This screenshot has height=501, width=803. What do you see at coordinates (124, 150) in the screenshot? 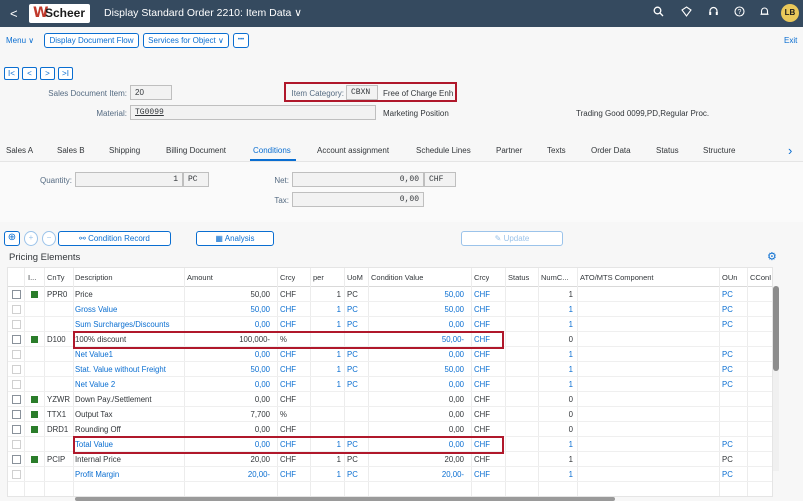
I see `tab-shipping: Shipping` at bounding box center [124, 150].